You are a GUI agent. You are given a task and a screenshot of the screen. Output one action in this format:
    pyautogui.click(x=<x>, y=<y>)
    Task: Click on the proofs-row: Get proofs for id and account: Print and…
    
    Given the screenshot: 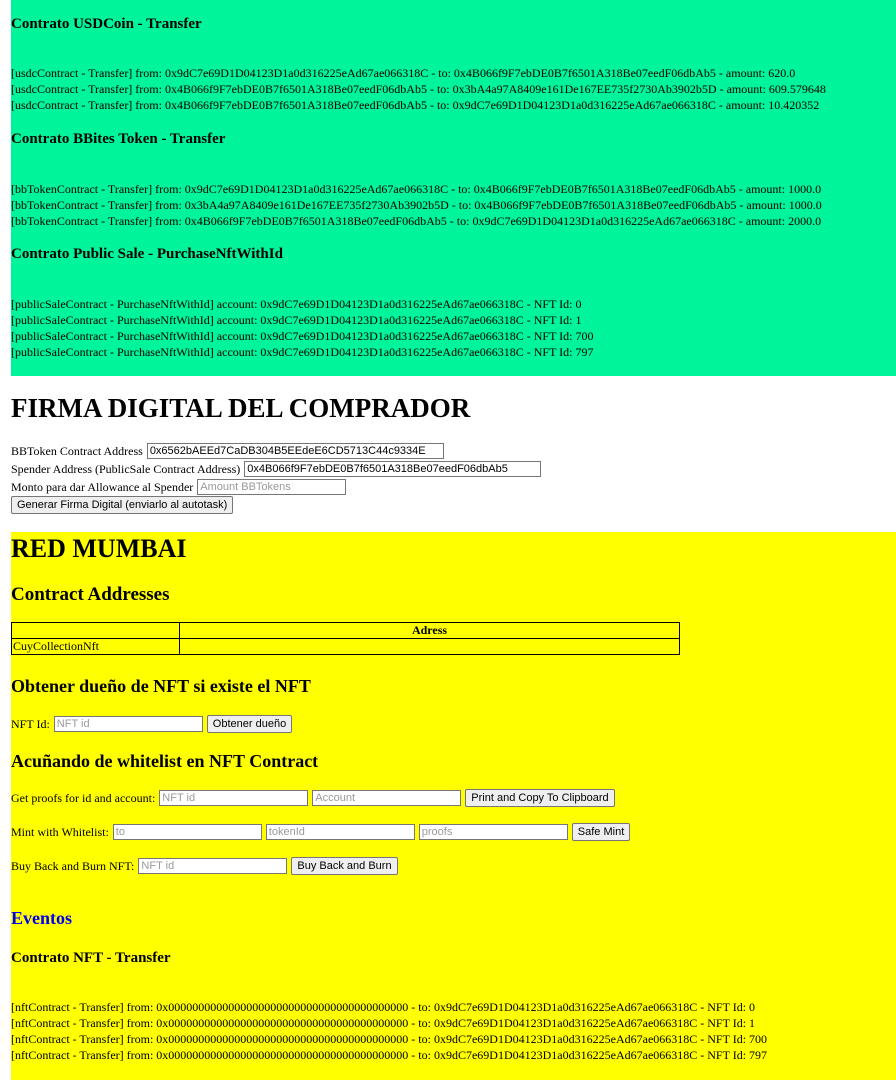 What is the action you would take?
    pyautogui.click(x=313, y=798)
    